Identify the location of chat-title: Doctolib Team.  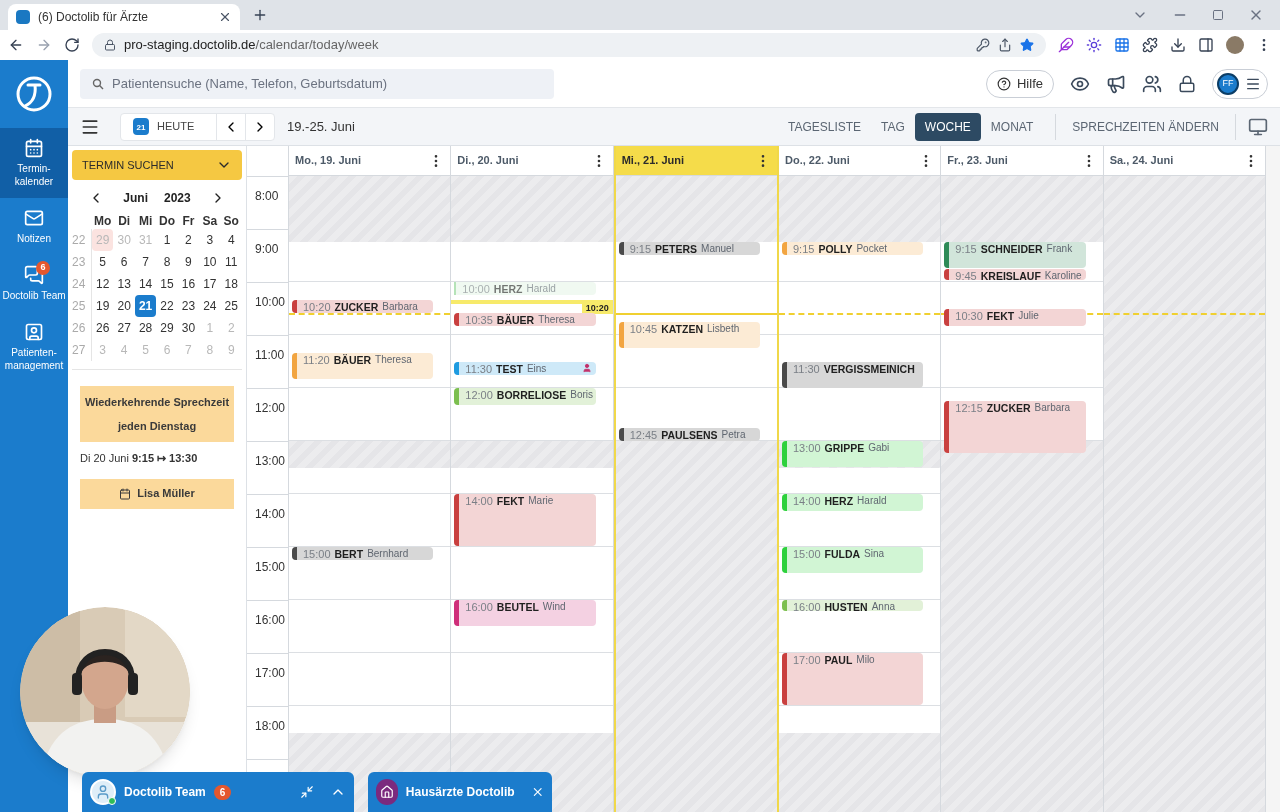
(165, 792).